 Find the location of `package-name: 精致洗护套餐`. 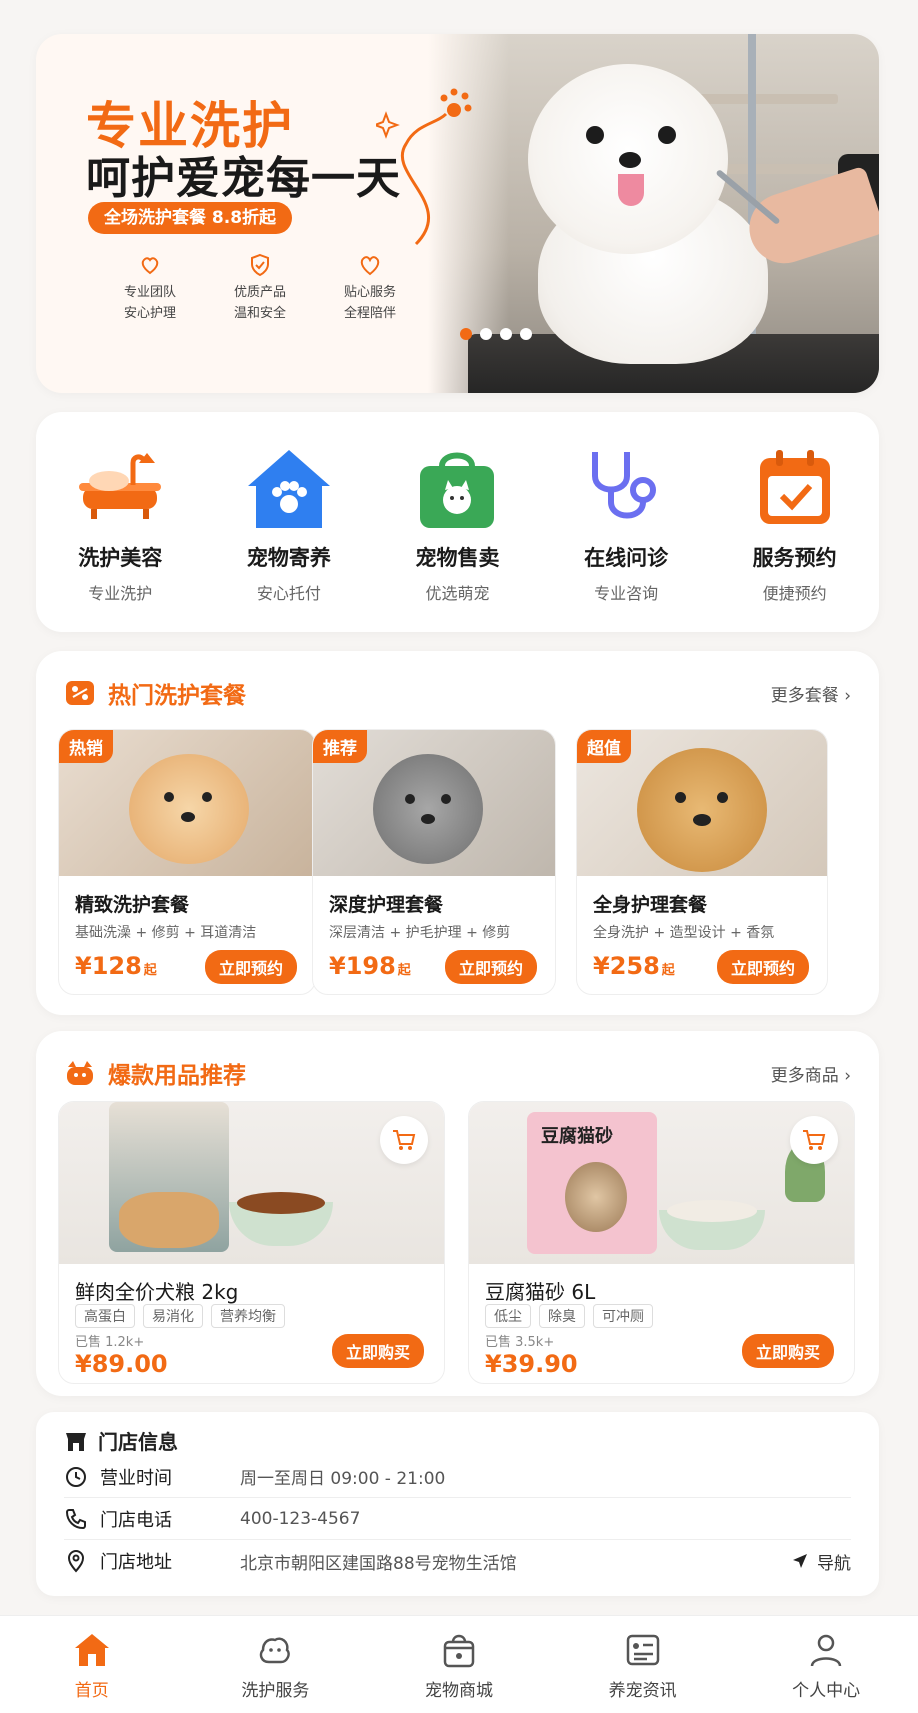

package-name: 精致洗护套餐 is located at coordinates (132, 905).